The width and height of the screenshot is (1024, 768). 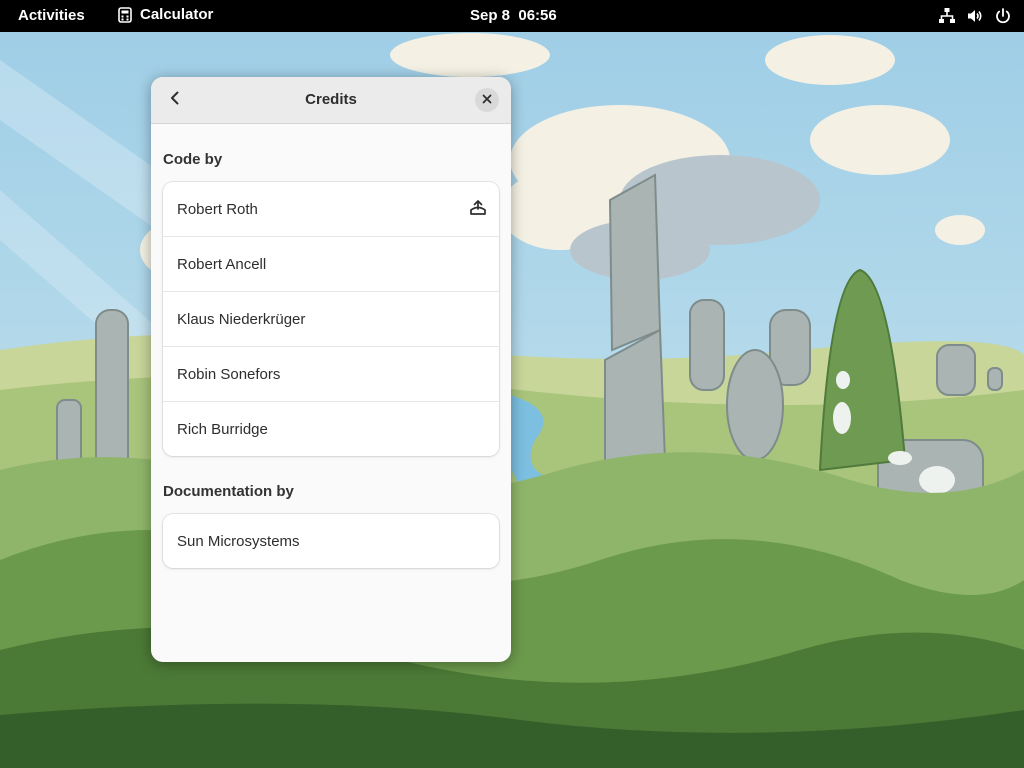 What do you see at coordinates (331, 429) in the screenshot?
I see `list-item: Rich Burridge` at bounding box center [331, 429].